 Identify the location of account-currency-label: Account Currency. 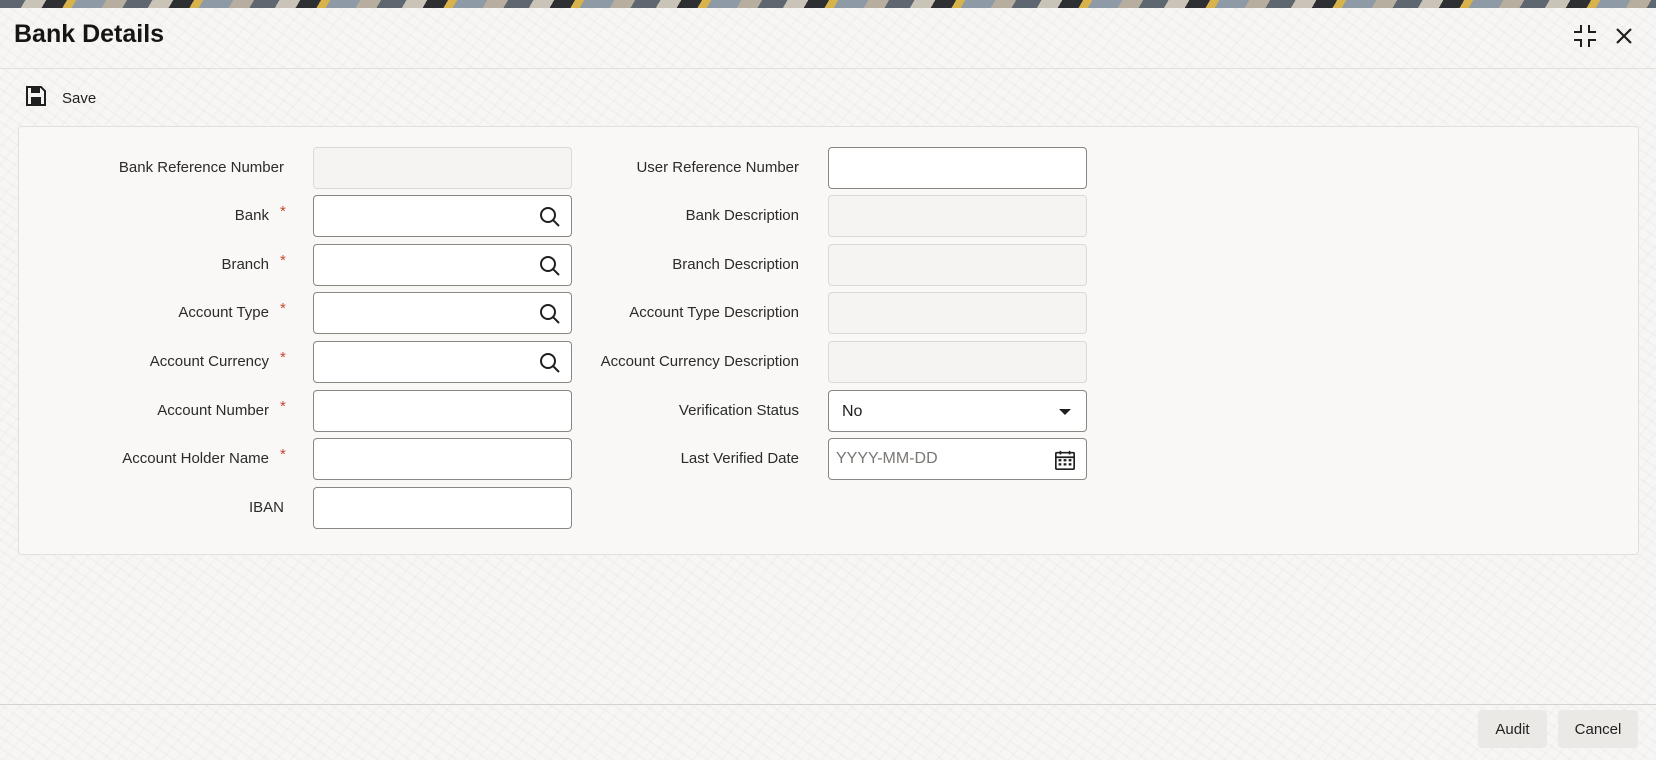
(209, 361).